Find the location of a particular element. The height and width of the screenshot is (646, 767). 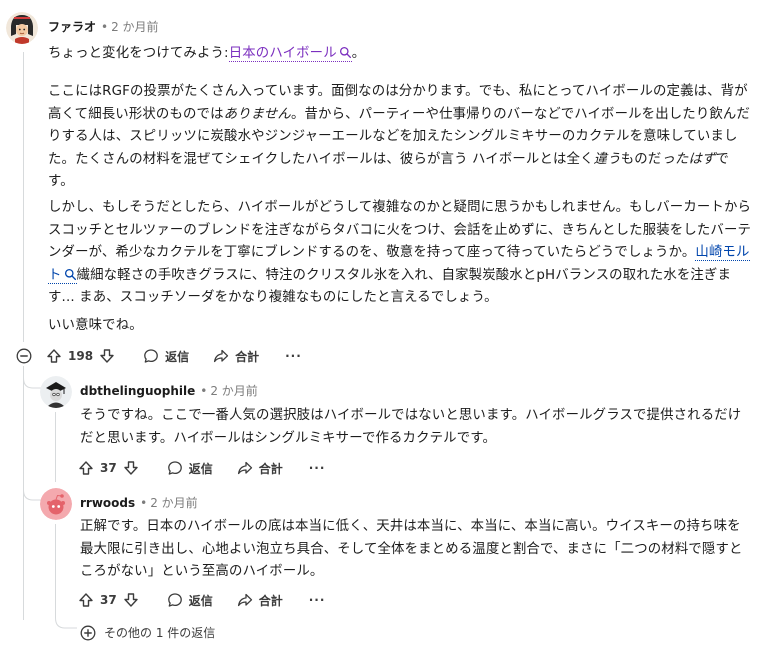

search-link-japanese-highball: 日本のハイボール is located at coordinates (290, 54).